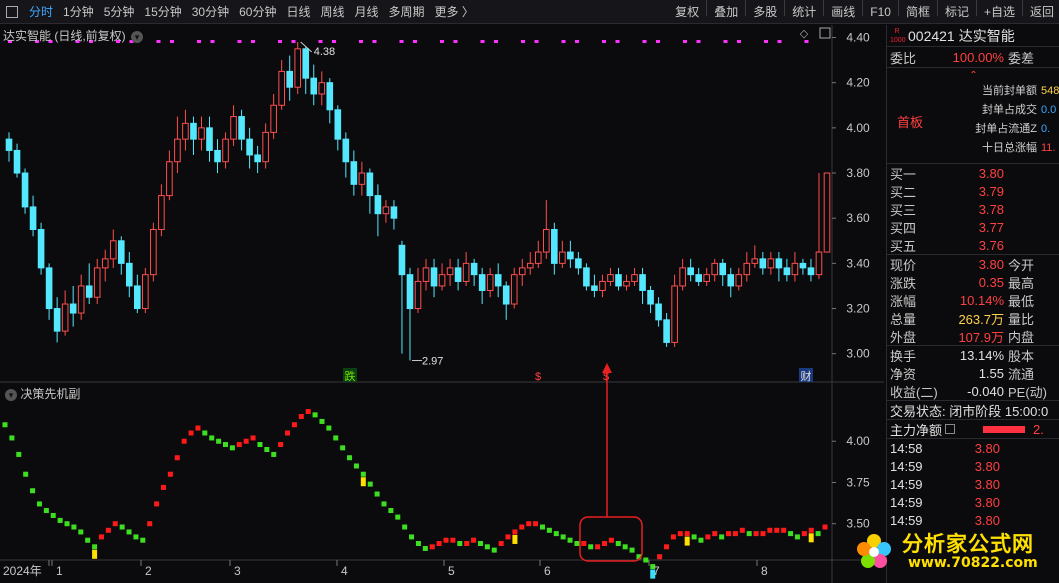 The width and height of the screenshot is (1059, 583). Describe the element at coordinates (1020, 90) in the screenshot. I see `seal-line-0: 当前封单额 548` at that location.